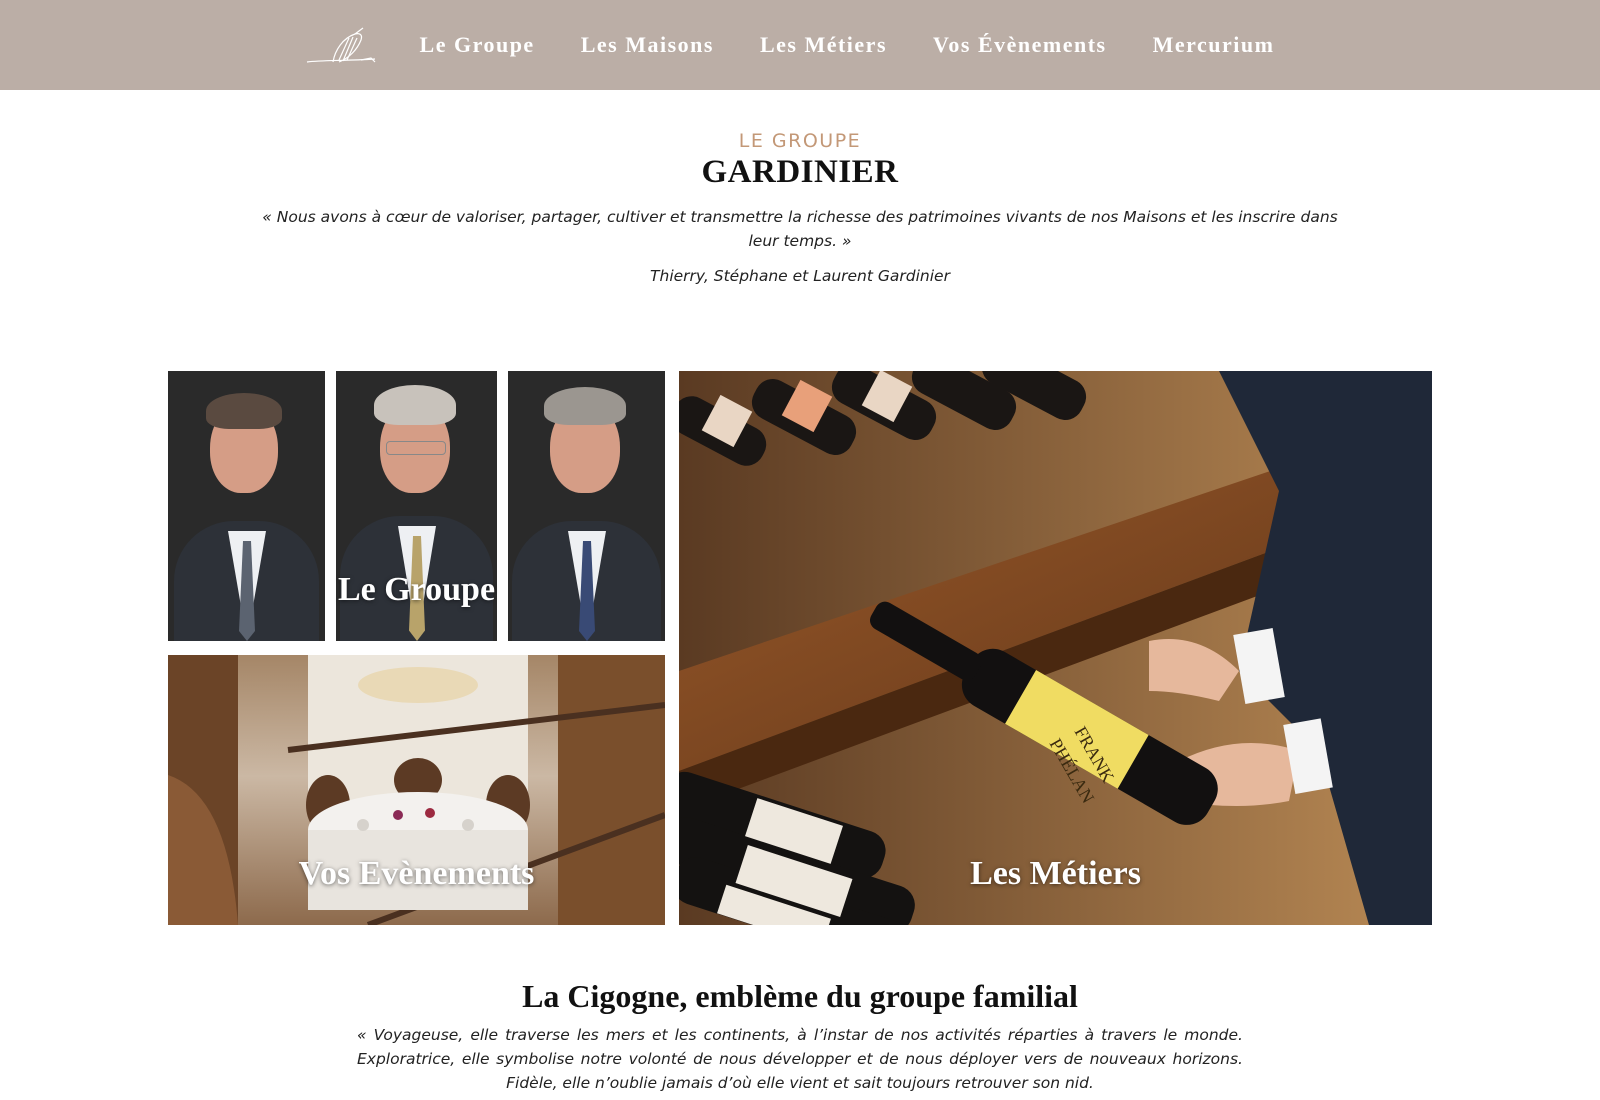 This screenshot has height=1100, width=1600. Describe the element at coordinates (477, 45) in the screenshot. I see `nav-le-groupe: Le Groupe` at that location.